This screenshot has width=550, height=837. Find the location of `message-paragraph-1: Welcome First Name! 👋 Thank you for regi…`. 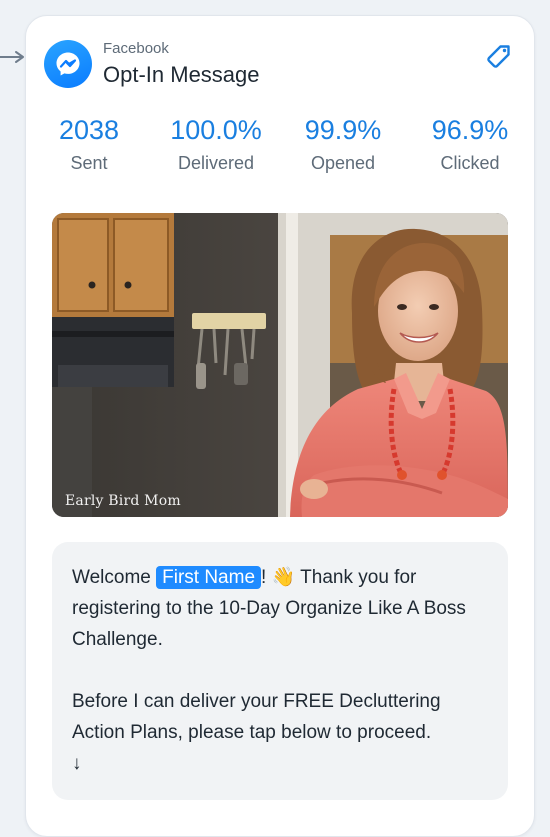

message-paragraph-1: Welcome First Name! 👋 Thank you for regi… is located at coordinates (282, 608).